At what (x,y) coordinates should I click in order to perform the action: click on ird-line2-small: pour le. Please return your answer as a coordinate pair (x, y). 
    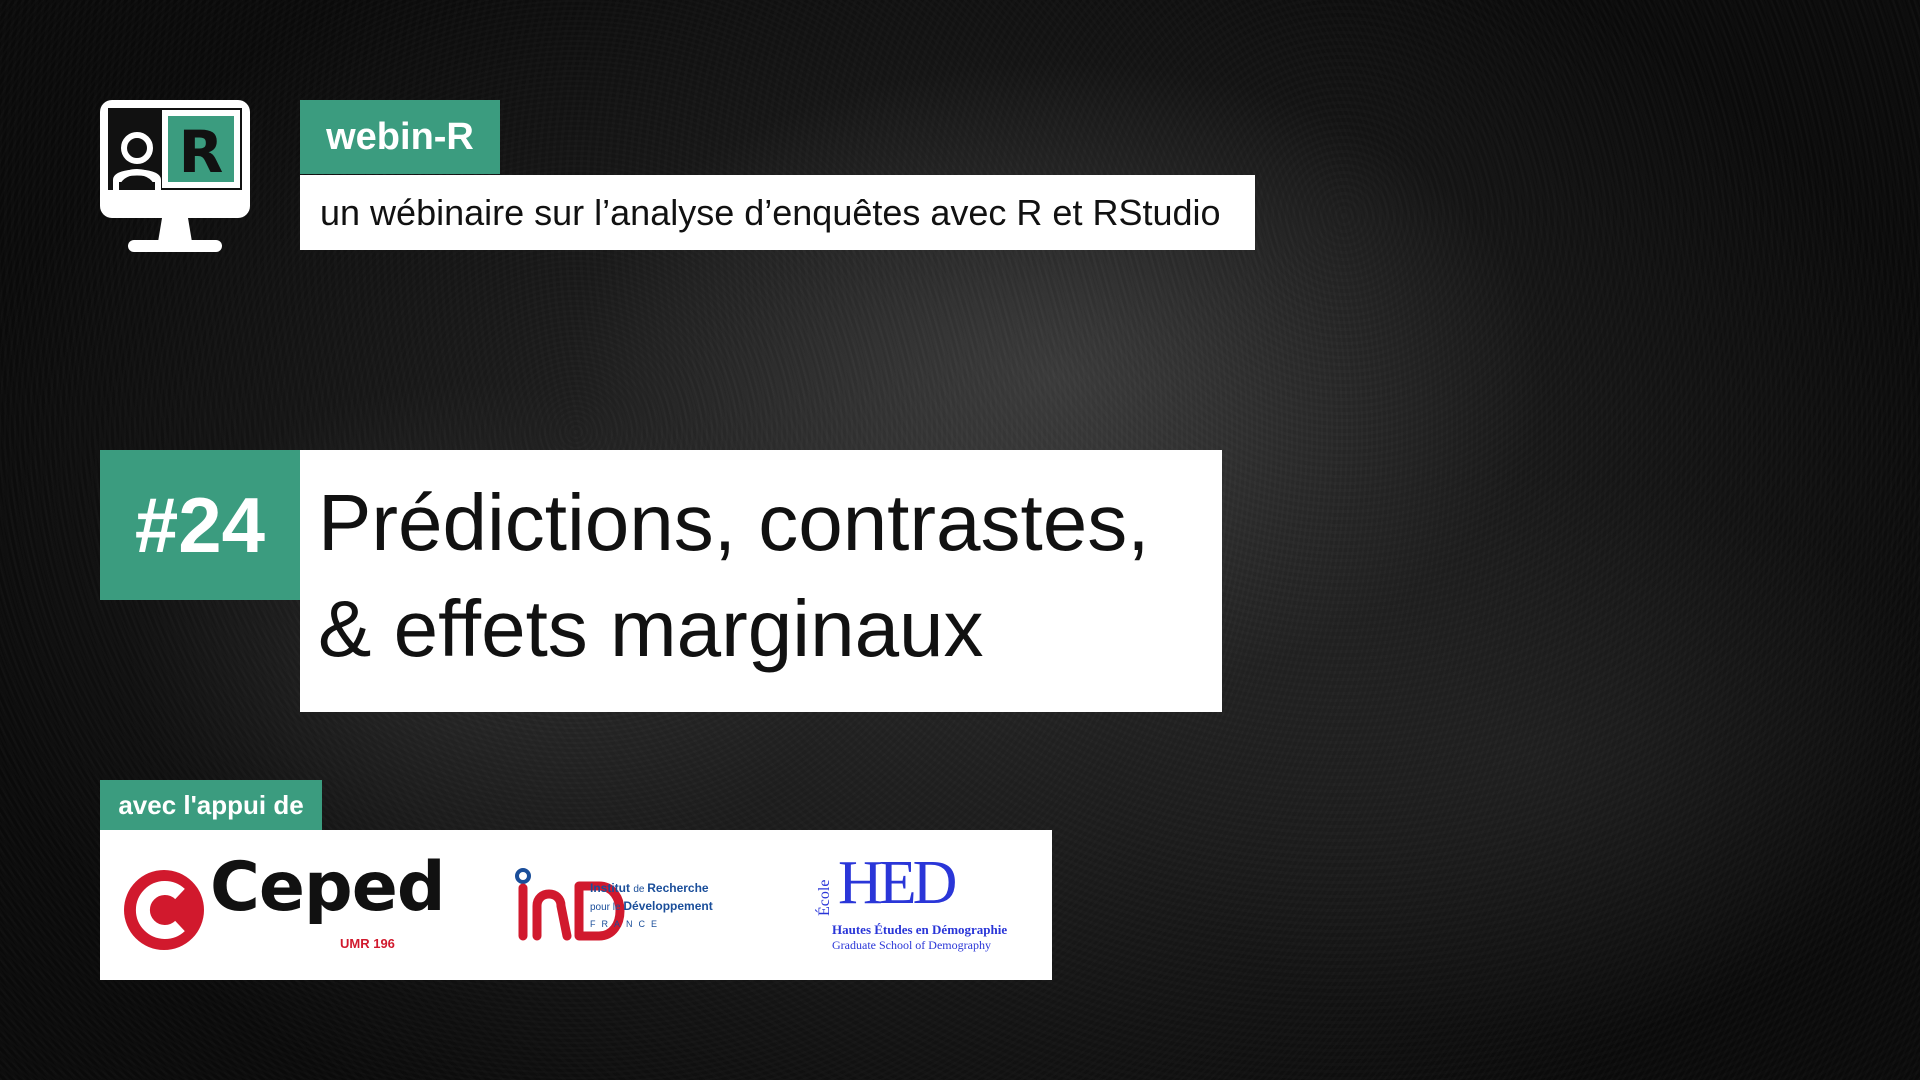
    Looking at the image, I should click on (607, 907).